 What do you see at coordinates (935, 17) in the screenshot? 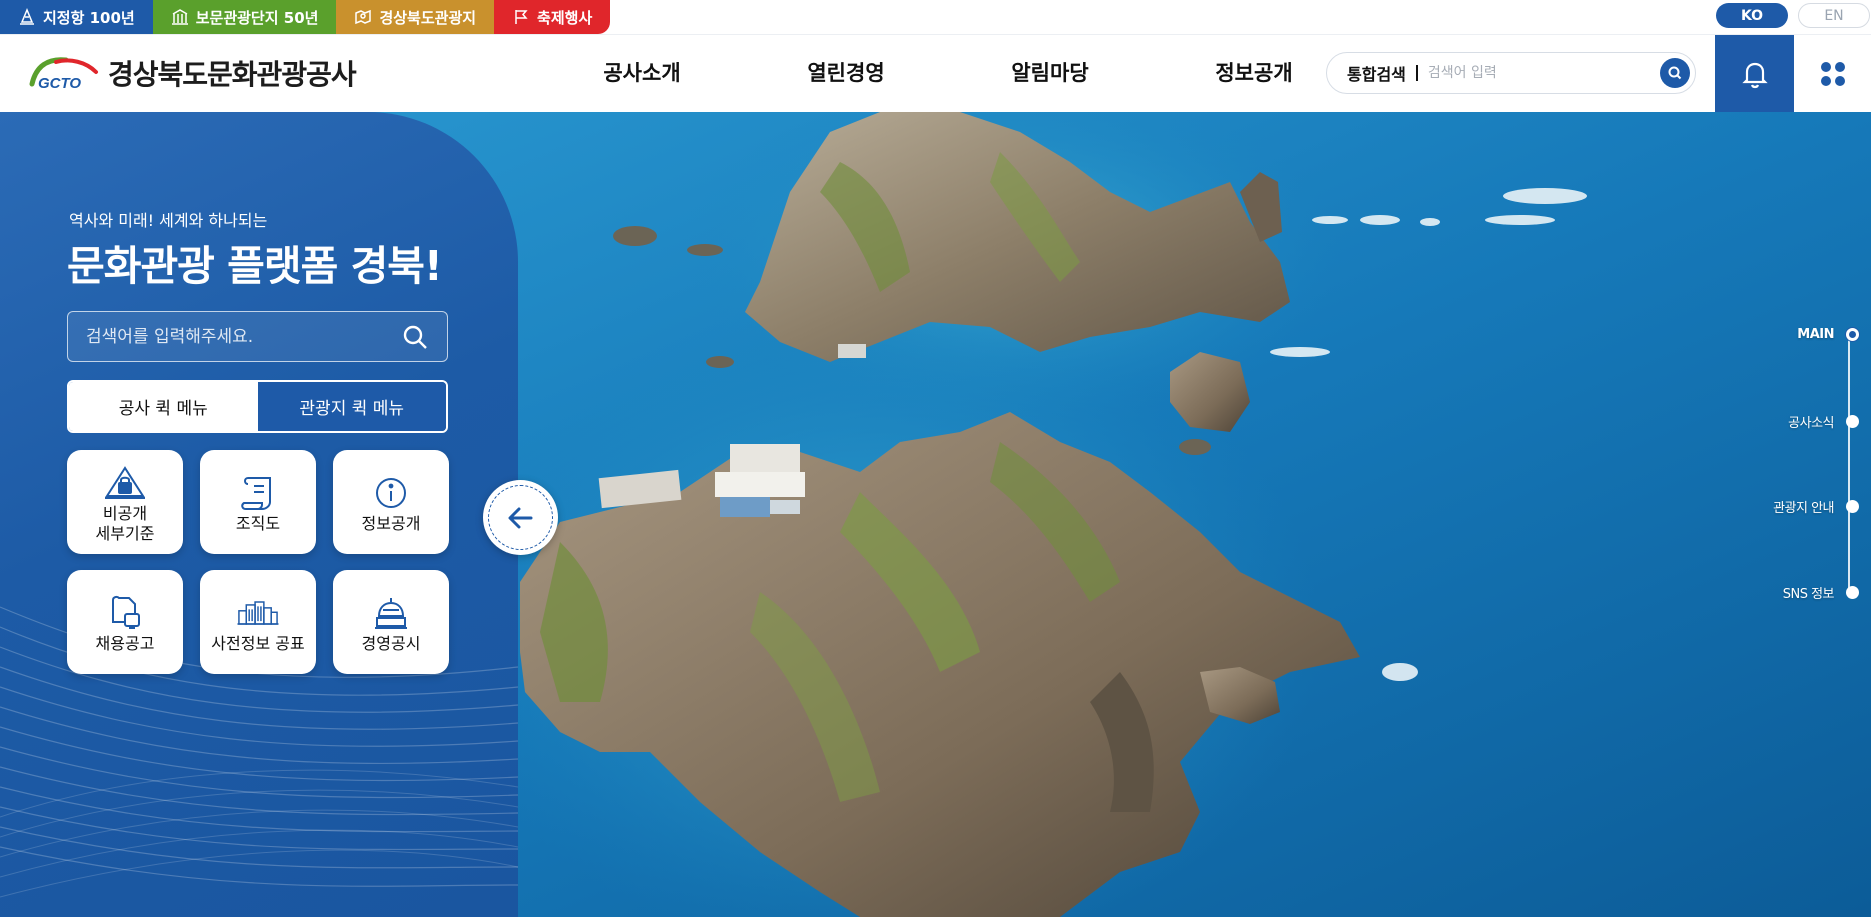
I see `top-strip: 지정항 100년 보문관광단지 50년 경상북도관광지 축제행사 KO EN` at bounding box center [935, 17].